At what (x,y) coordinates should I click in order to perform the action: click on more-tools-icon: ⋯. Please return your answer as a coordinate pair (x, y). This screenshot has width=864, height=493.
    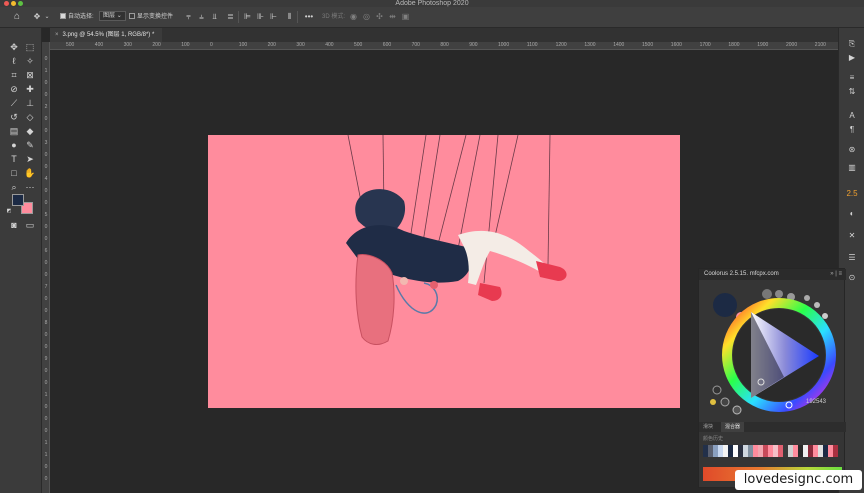
    Looking at the image, I should click on (30, 187).